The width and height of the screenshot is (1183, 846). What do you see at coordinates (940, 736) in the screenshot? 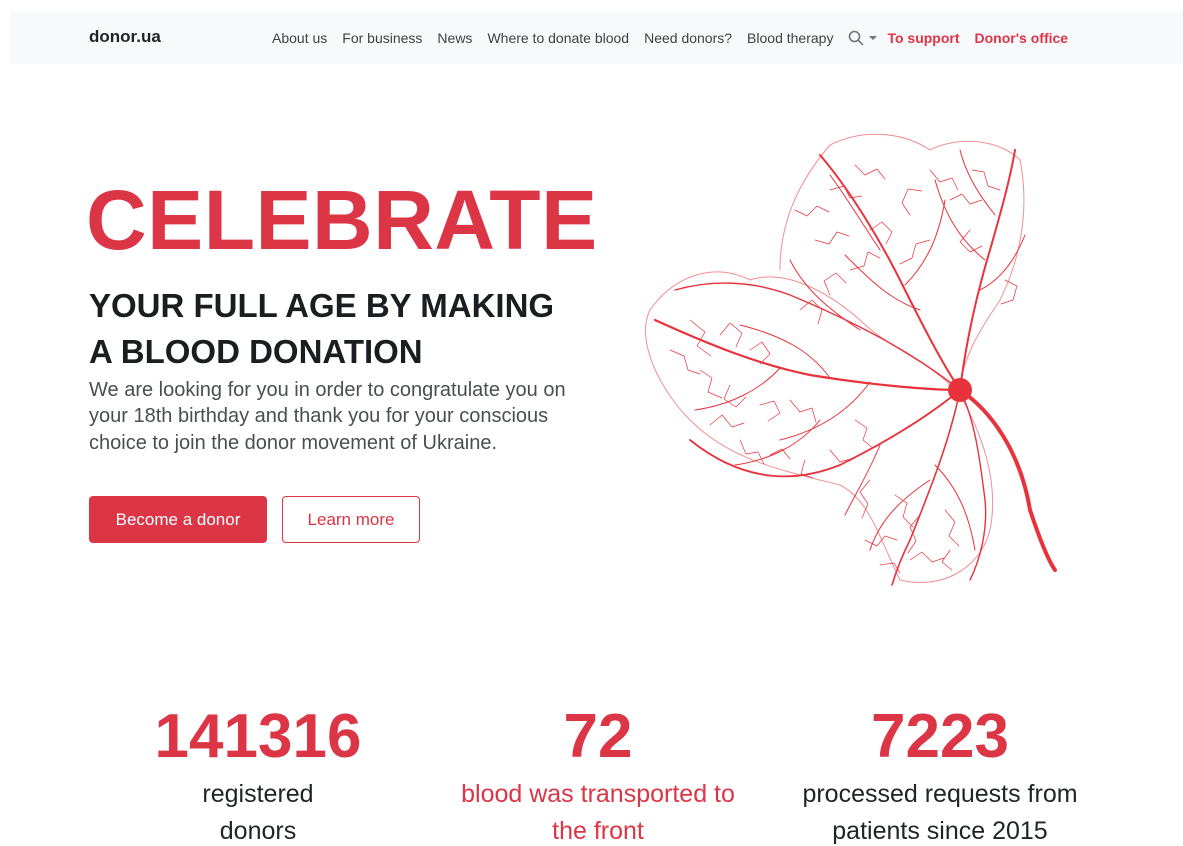
I see `stat-value: 7223` at bounding box center [940, 736].